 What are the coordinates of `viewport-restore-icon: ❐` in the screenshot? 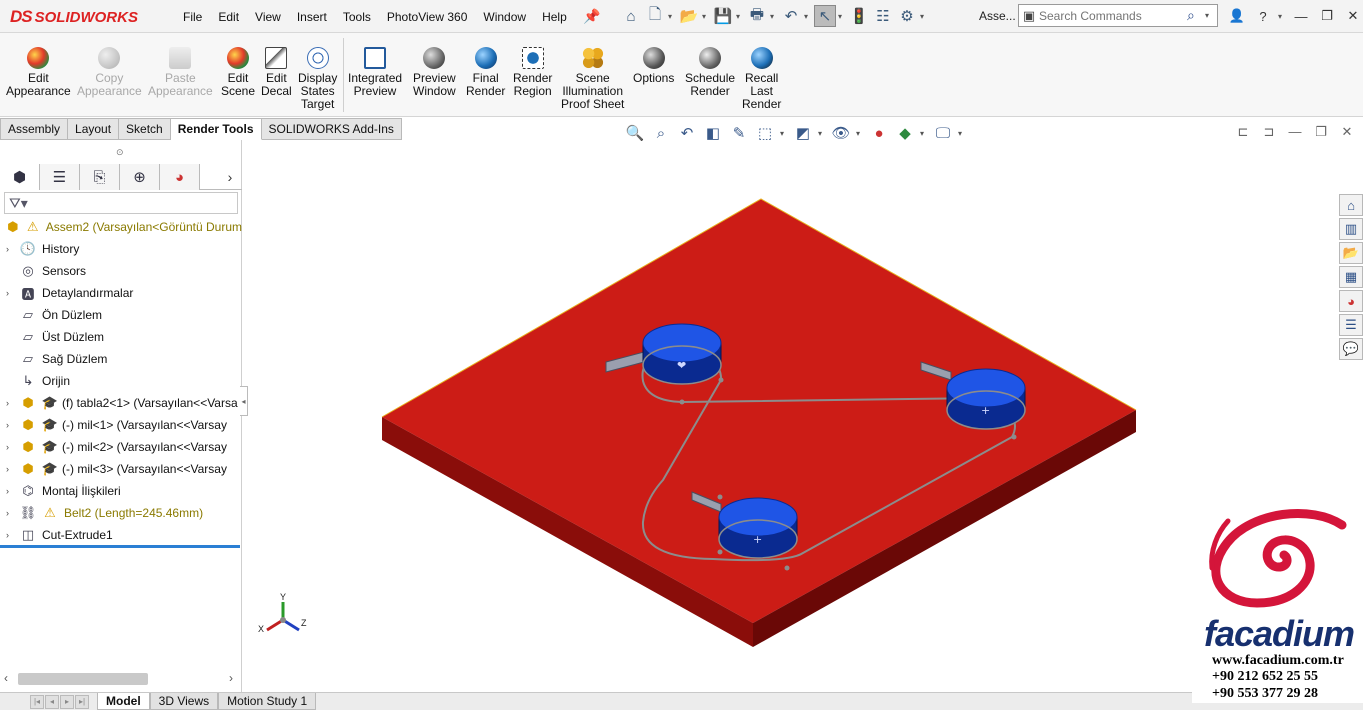 It's located at (1321, 132).